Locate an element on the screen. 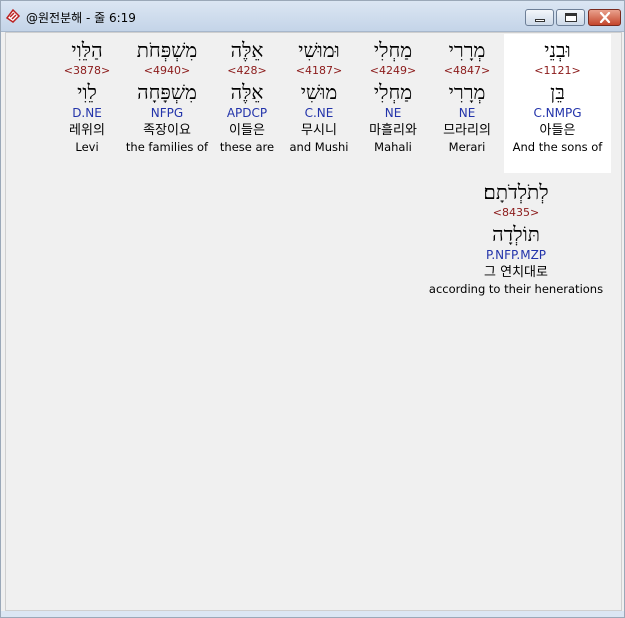 The width and height of the screenshot is (625, 618). morphology-code: D.NE is located at coordinates (87, 113).